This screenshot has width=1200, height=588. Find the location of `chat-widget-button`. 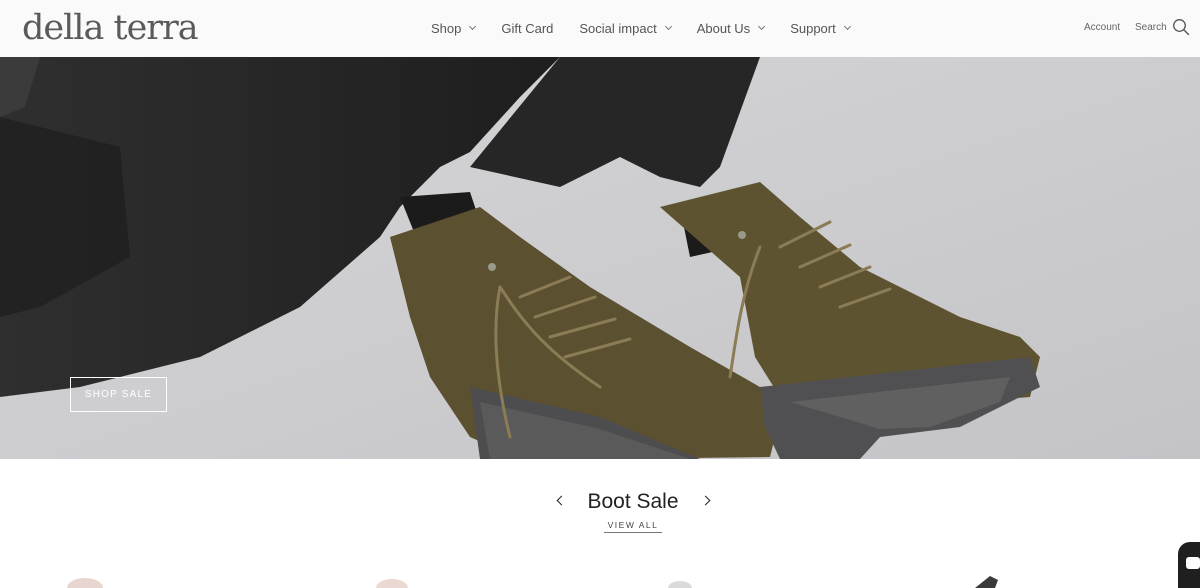

chat-widget-button is located at coordinates (1189, 565).